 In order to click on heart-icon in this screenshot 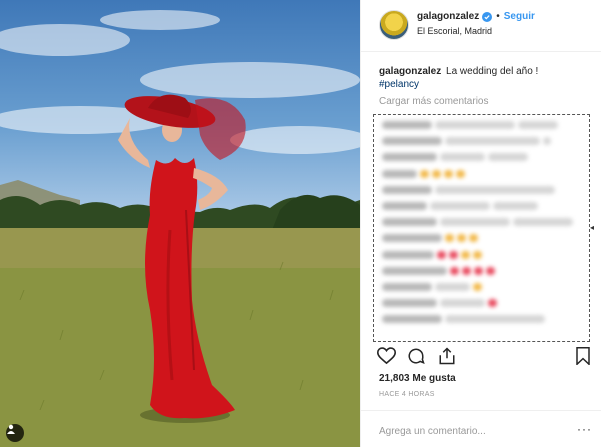, I will do `click(386, 356)`.